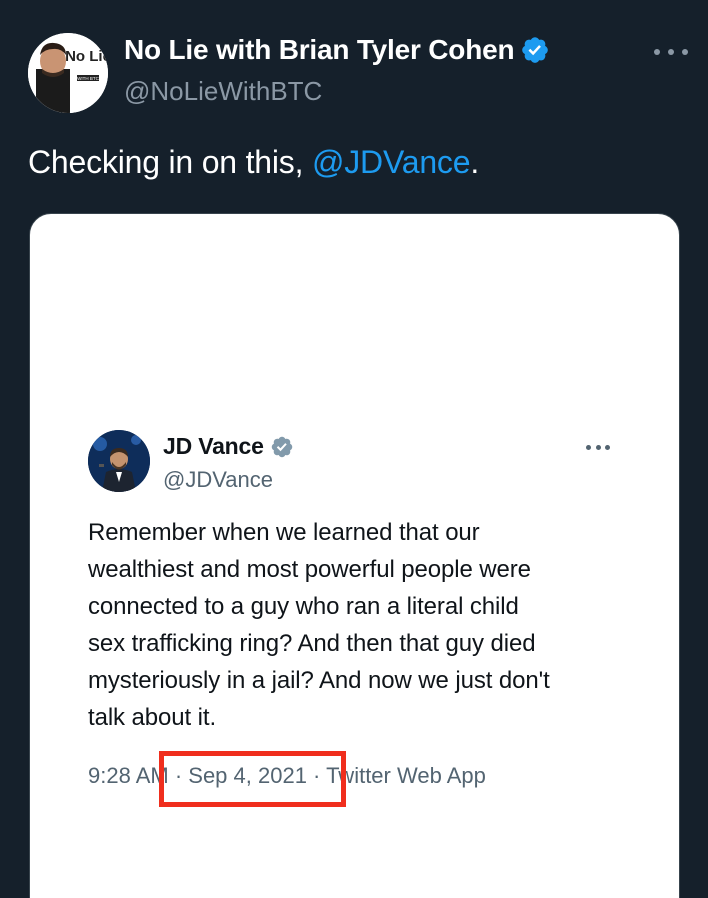 This screenshot has width=708, height=898. What do you see at coordinates (252, 779) in the screenshot?
I see `date-highlight-box` at bounding box center [252, 779].